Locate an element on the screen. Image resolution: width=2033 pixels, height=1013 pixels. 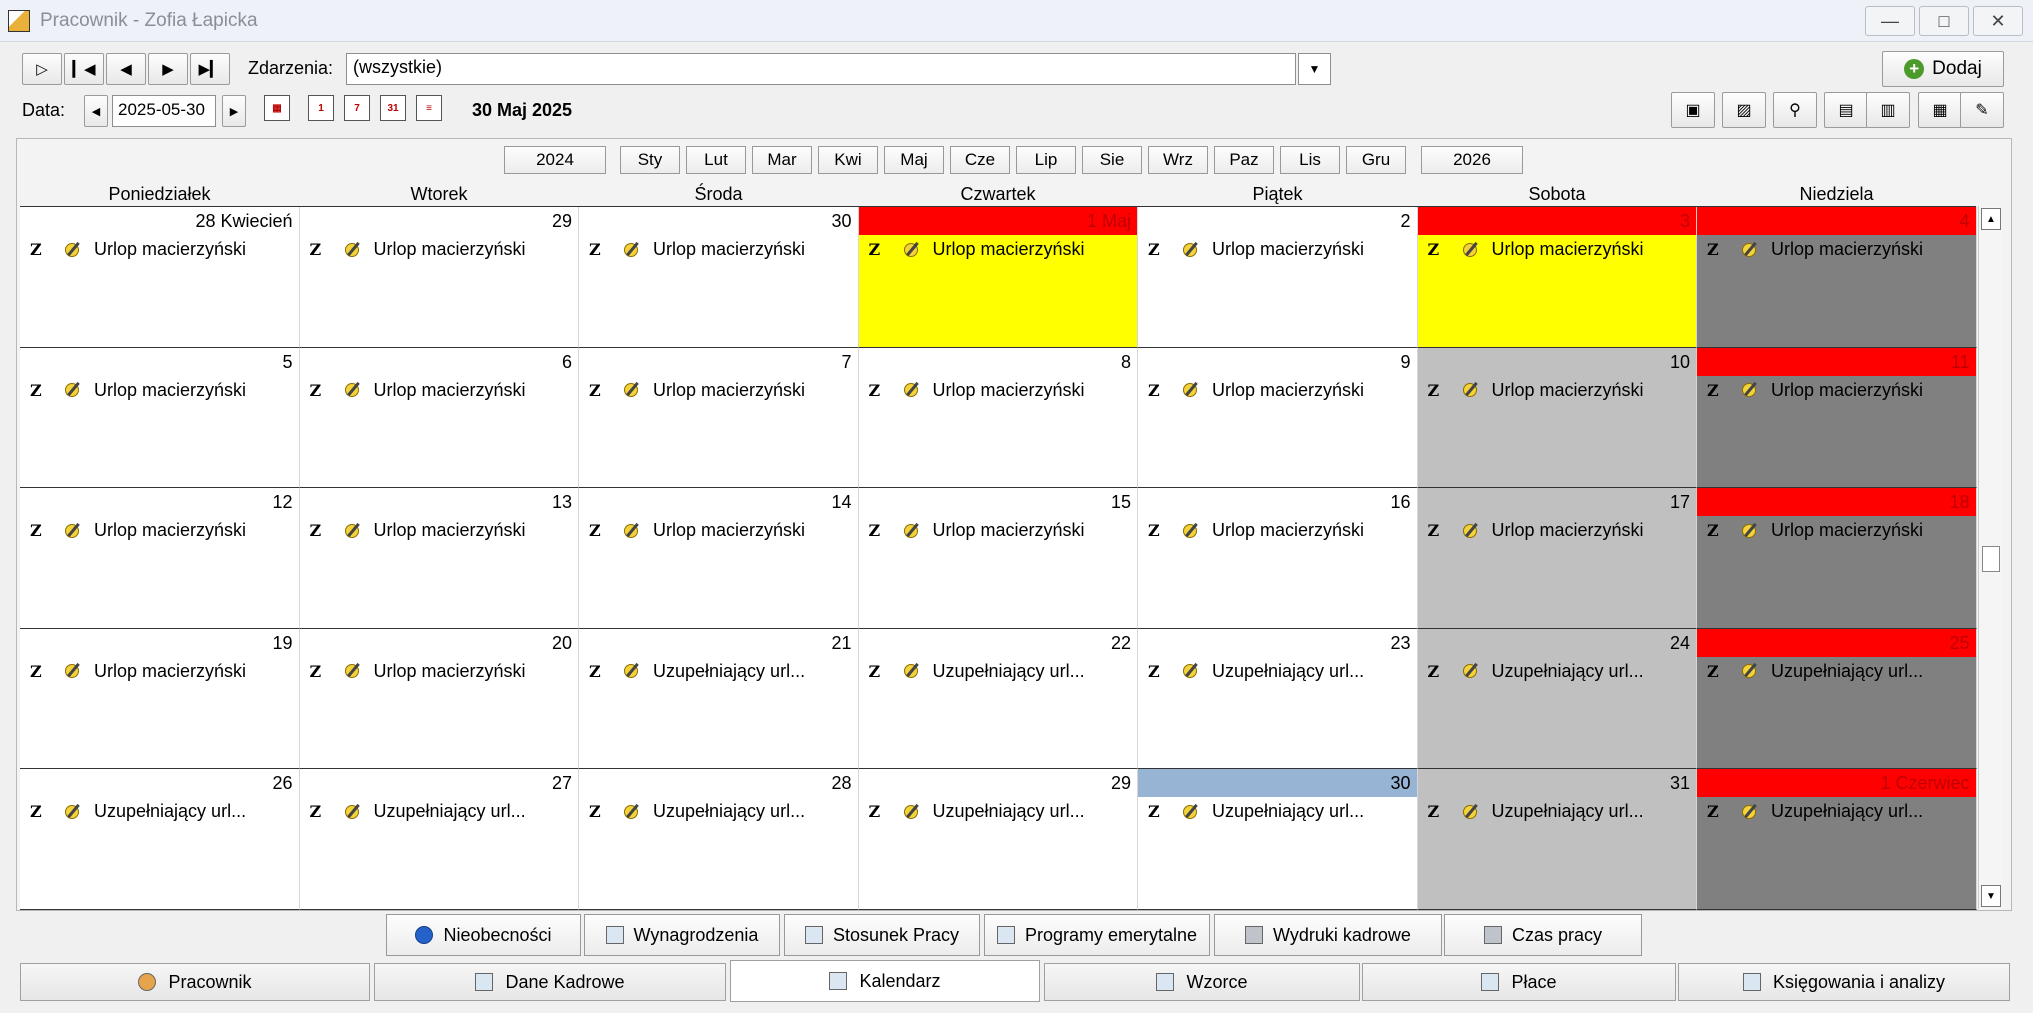
close-button: ✕ is located at coordinates (1998, 21).